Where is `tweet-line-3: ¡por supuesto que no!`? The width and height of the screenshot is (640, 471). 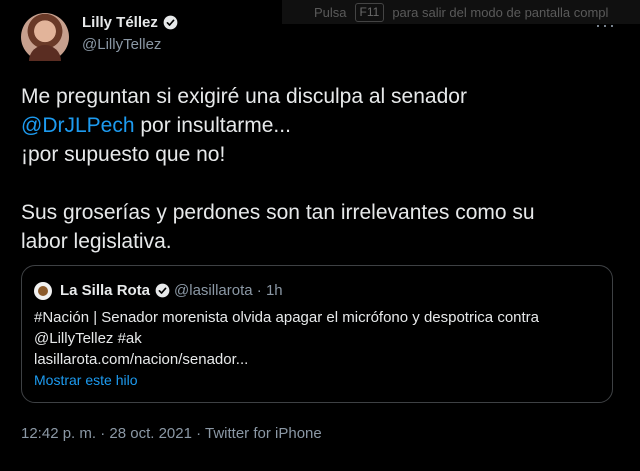
tweet-line-3: ¡por supuesto que no! is located at coordinates (123, 154).